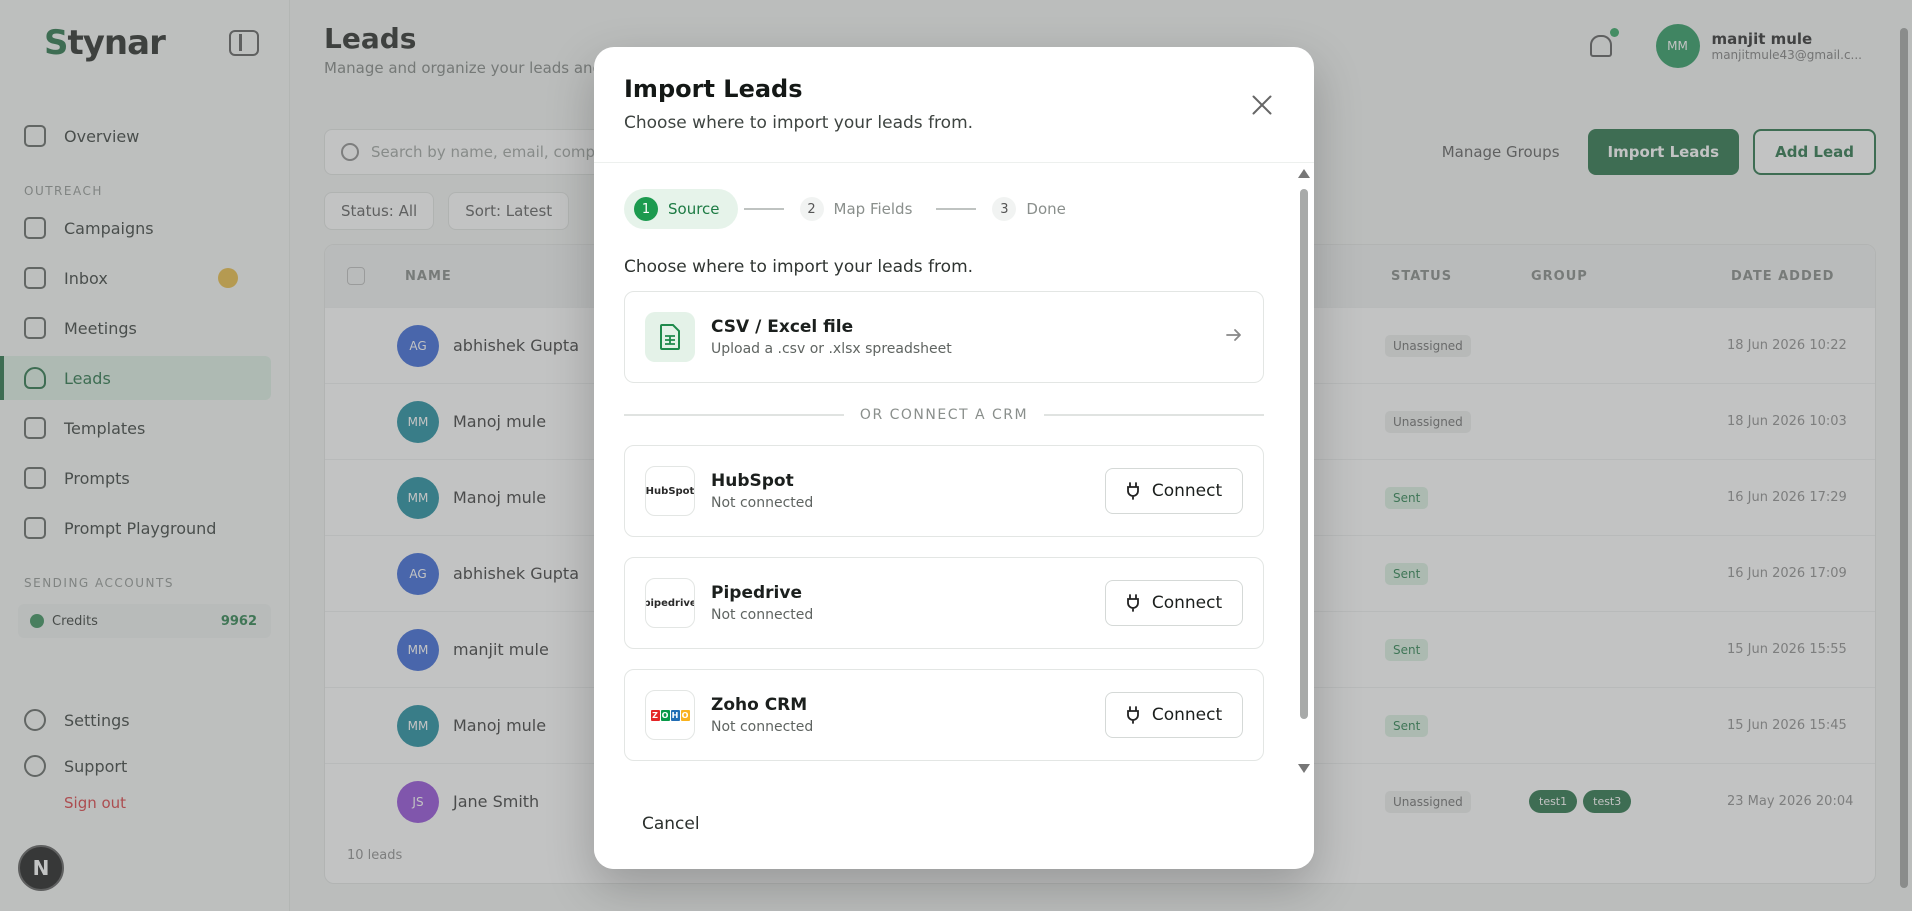 The image size is (1912, 911). What do you see at coordinates (782, 327) in the screenshot?
I see `csv-title: CSV / Excel file` at bounding box center [782, 327].